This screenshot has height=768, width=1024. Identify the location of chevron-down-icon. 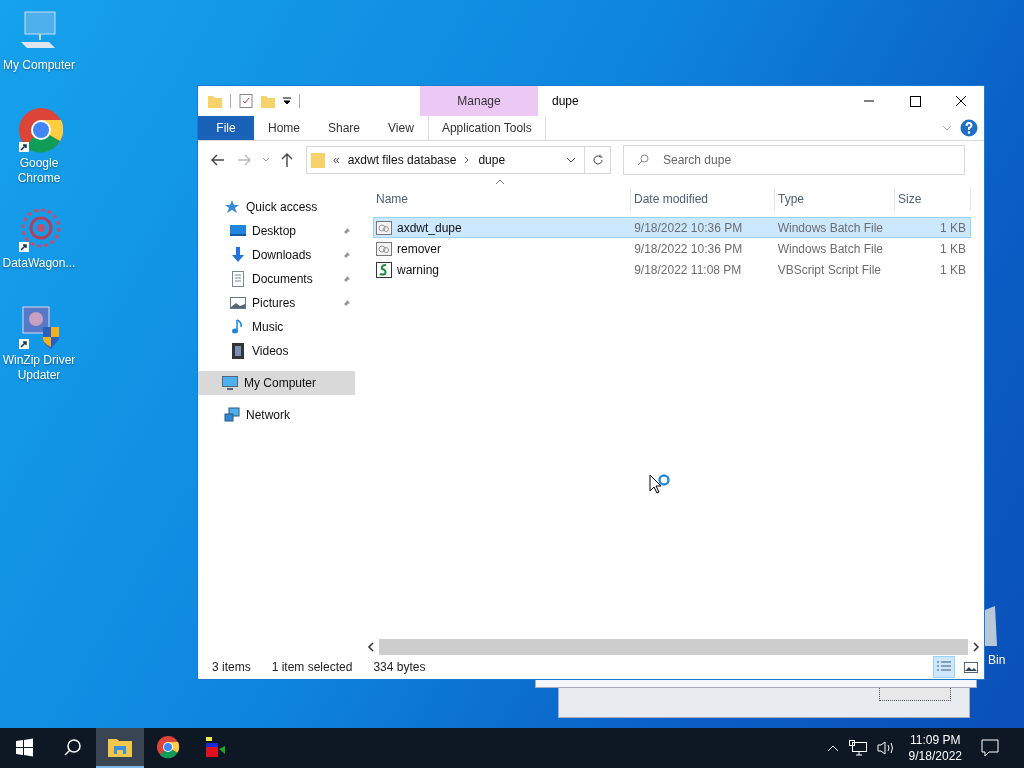
(571, 160).